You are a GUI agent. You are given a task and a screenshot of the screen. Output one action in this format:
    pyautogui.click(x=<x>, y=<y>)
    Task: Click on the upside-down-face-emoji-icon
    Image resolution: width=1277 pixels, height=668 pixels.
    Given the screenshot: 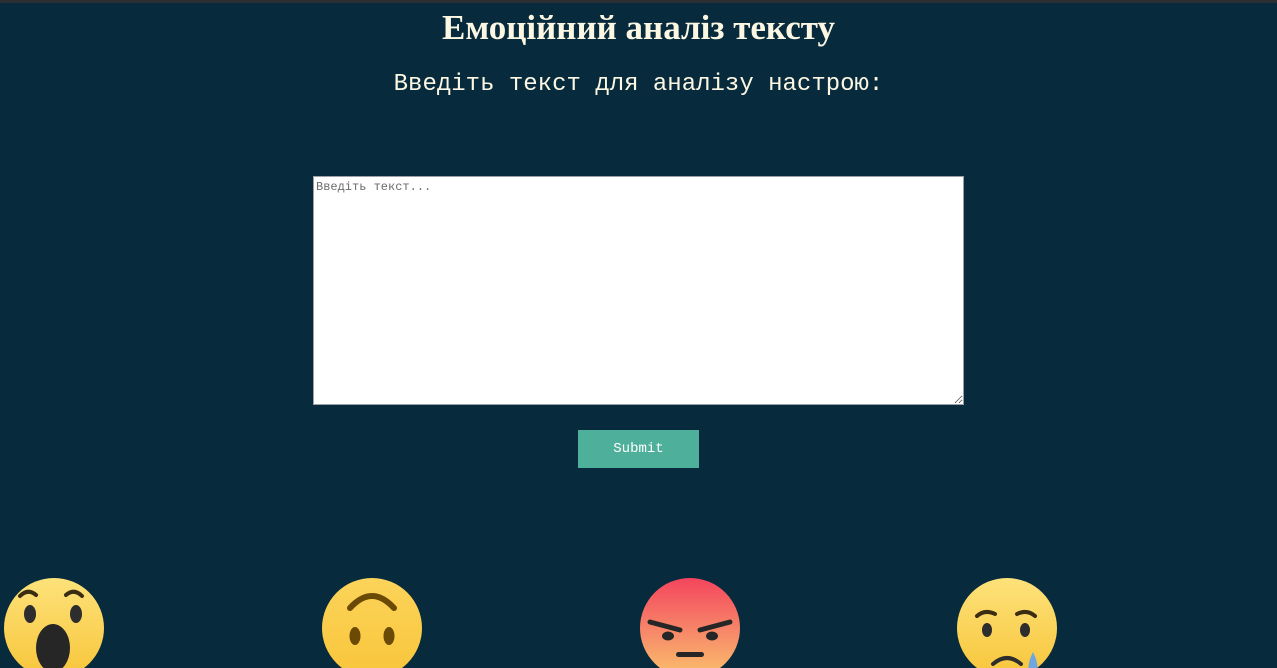 What is the action you would take?
    pyautogui.click(x=372, y=623)
    